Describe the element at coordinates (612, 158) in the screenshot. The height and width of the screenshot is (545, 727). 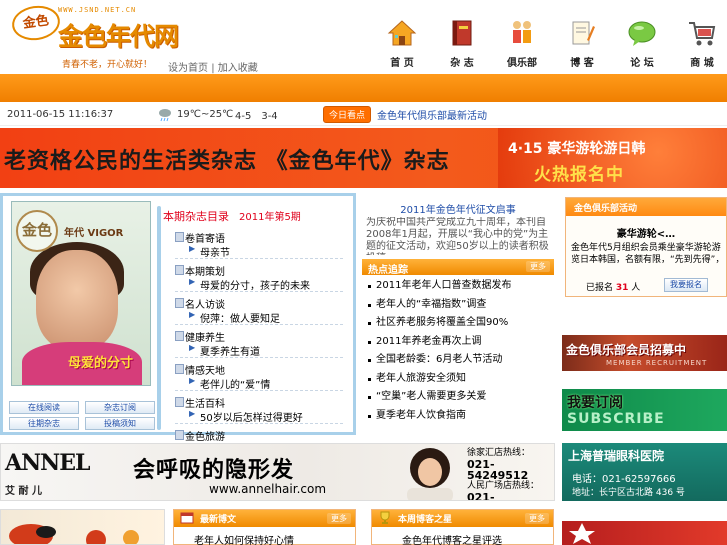
I see `cruise-promo: 4·15 豪华游轮游日韩 火热报名中` at that location.